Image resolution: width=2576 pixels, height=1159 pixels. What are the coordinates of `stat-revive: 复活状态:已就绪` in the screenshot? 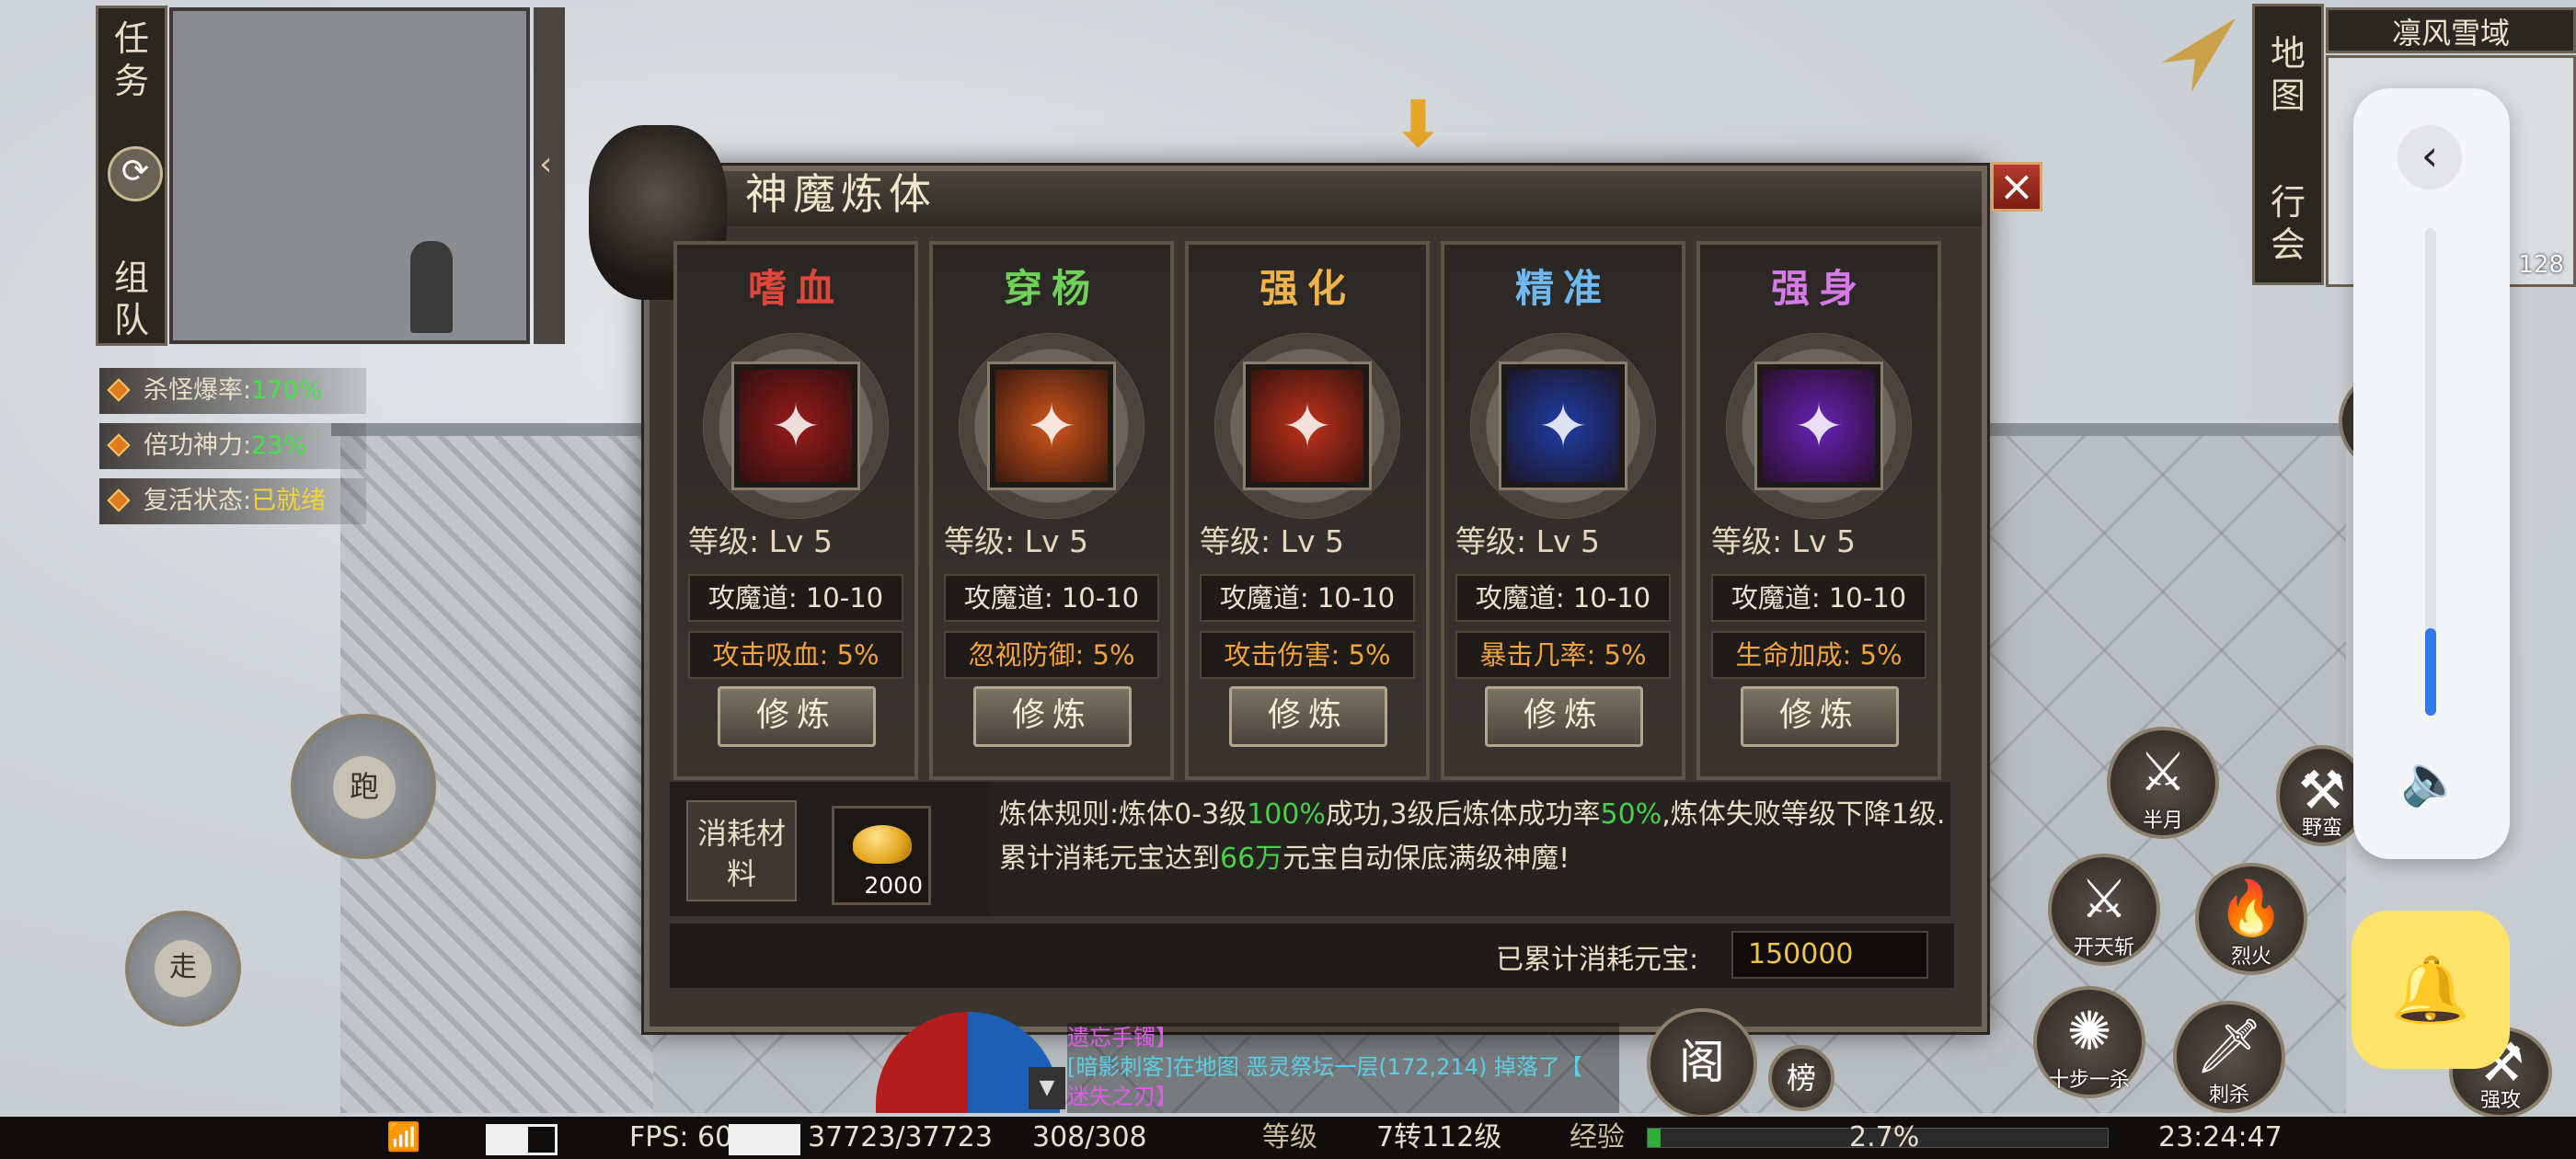 It's located at (232, 501).